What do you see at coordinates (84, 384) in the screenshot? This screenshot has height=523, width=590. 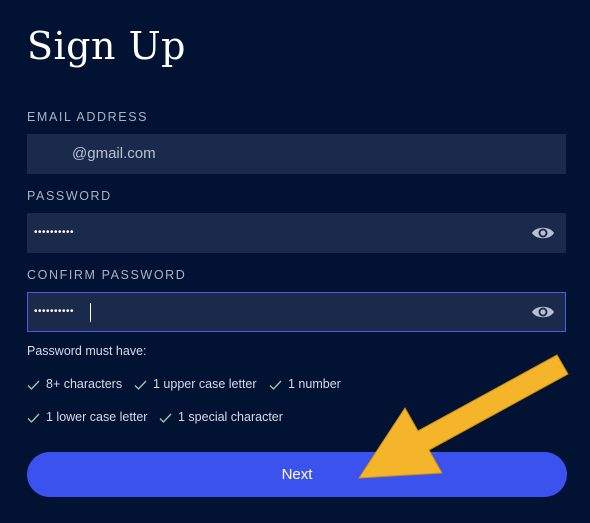 I see `requirement-label: 8+ characters` at bounding box center [84, 384].